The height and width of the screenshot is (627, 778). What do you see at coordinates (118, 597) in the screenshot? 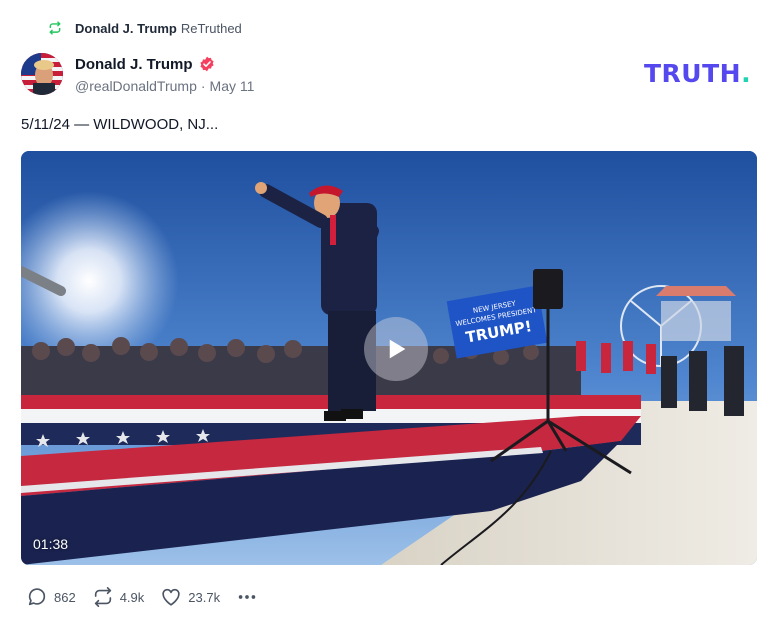
I see `retruth-button: 4.9k` at bounding box center [118, 597].